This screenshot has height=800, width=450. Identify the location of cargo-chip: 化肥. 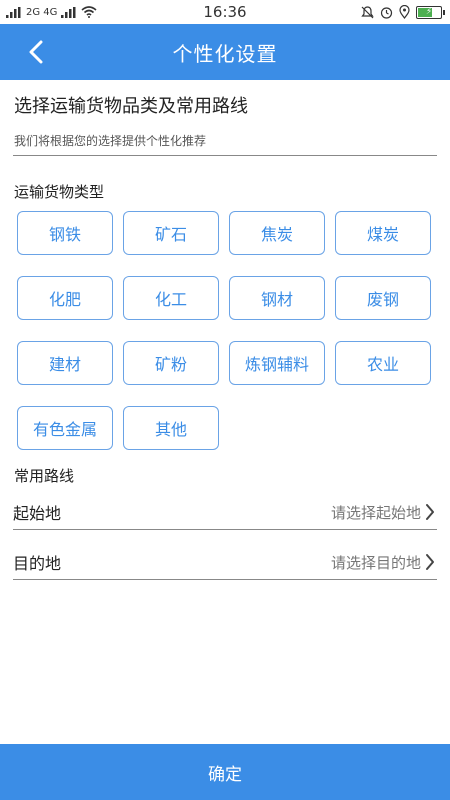
(65, 298).